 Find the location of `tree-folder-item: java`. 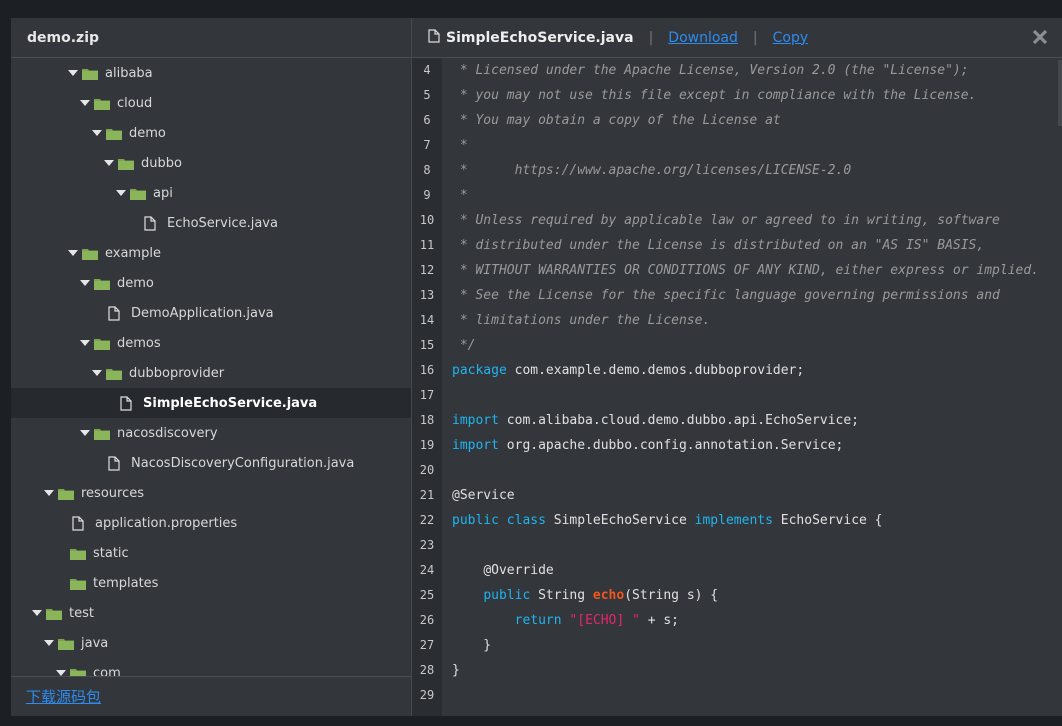

tree-folder-item: java is located at coordinates (211, 643).